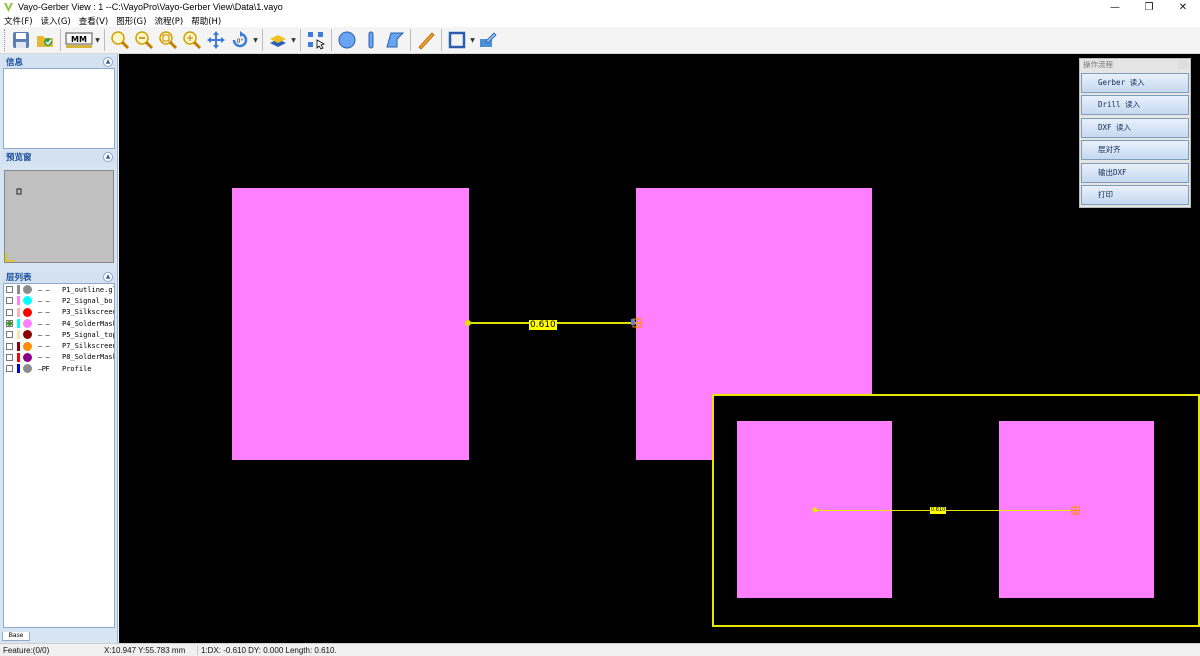 The height and width of the screenshot is (656, 1200). Describe the element at coordinates (1149, 7) in the screenshot. I see `restore-button: ❐` at that location.